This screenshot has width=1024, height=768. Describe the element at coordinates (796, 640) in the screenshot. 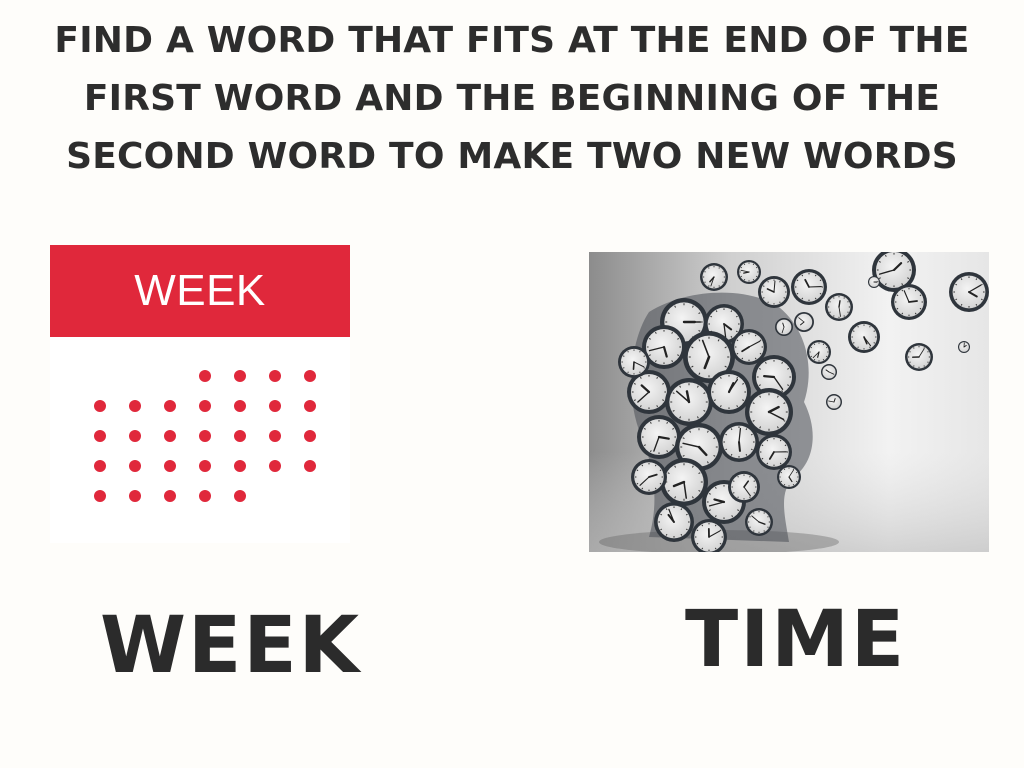

I see `second-word: TIME` at that location.